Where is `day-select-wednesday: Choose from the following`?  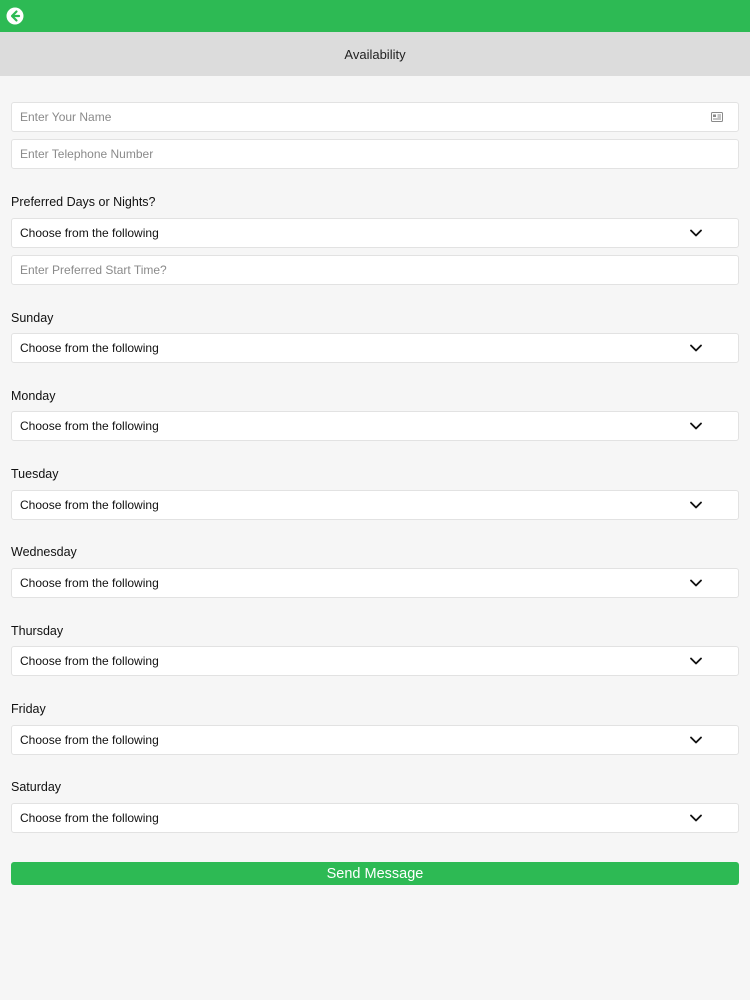 day-select-wednesday: Choose from the following is located at coordinates (375, 583).